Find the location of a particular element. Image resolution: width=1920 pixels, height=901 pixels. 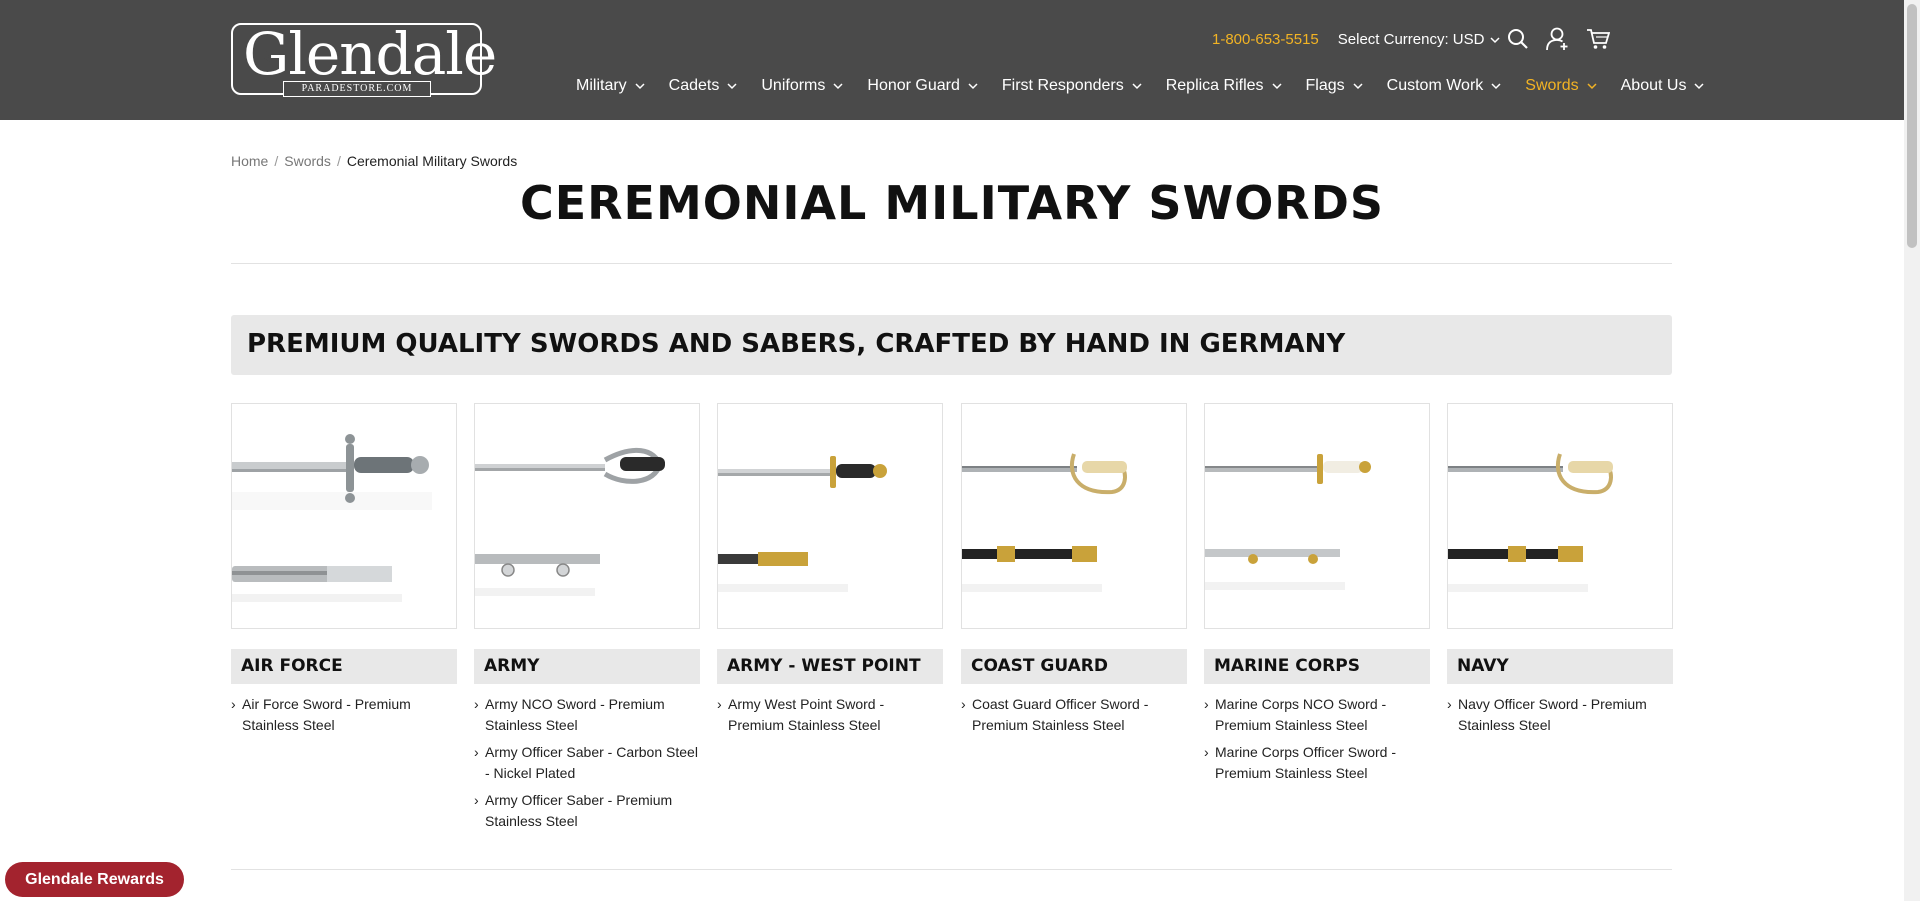

utility-bar: 1-800-653-5515 Select Currency: USD is located at coordinates (1356, 39).